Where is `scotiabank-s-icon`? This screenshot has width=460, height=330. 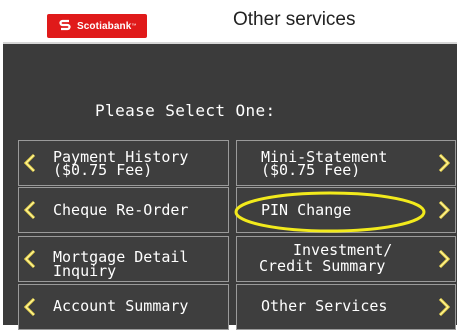
scotiabank-s-icon is located at coordinates (65, 25).